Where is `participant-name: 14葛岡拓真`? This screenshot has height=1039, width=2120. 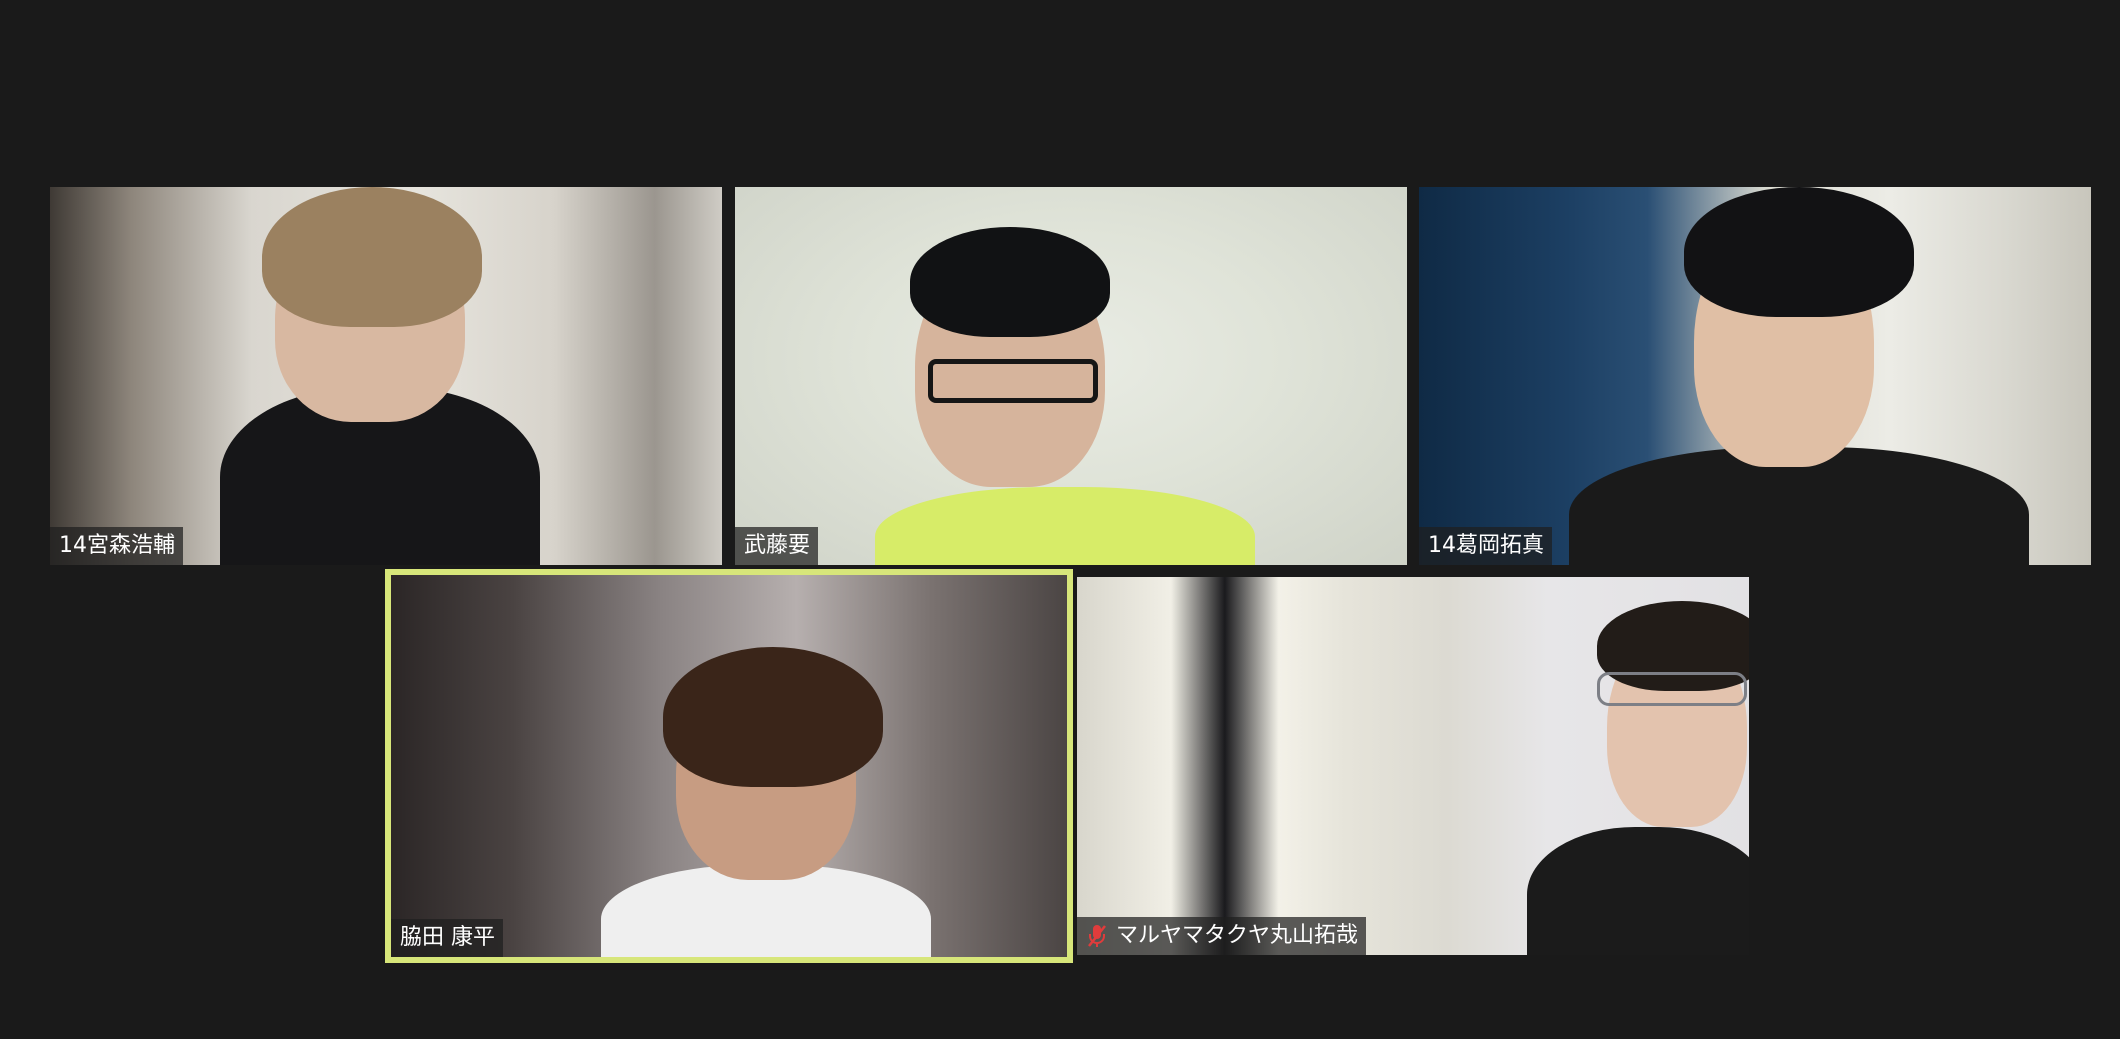 participant-name: 14葛岡拓真 is located at coordinates (1486, 545).